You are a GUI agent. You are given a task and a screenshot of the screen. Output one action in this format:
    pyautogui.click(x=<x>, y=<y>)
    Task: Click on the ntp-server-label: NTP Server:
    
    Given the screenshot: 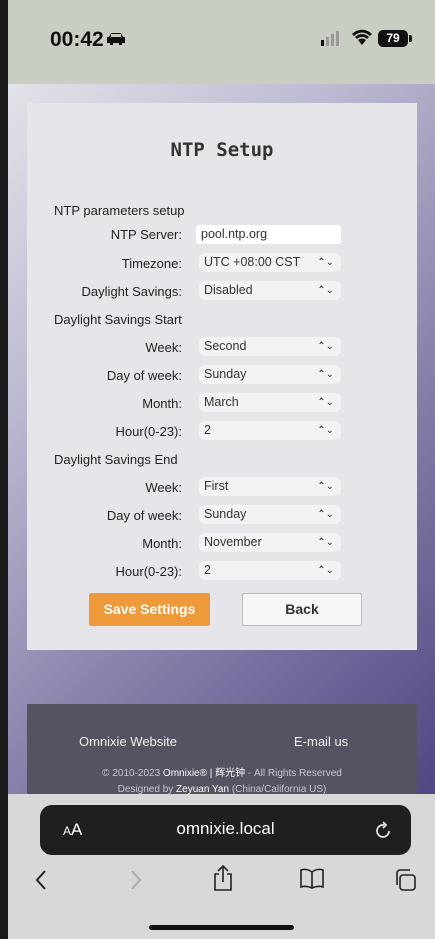 What is the action you would take?
    pyautogui.click(x=146, y=234)
    